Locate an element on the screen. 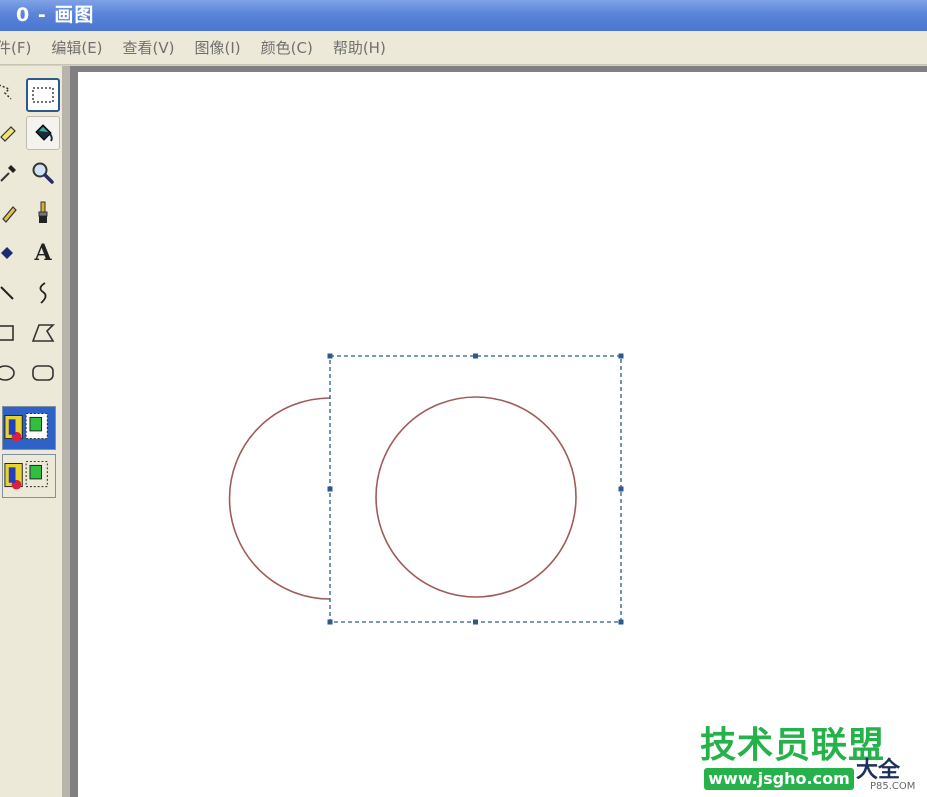  line-tool is located at coordinates (12, 293).